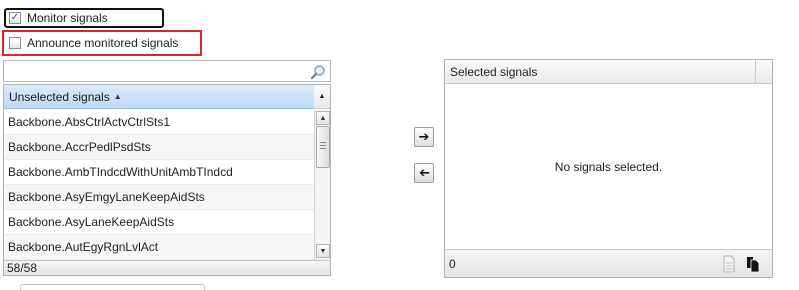  What do you see at coordinates (112, 287) in the screenshot?
I see `partial-control-bottom` at bounding box center [112, 287].